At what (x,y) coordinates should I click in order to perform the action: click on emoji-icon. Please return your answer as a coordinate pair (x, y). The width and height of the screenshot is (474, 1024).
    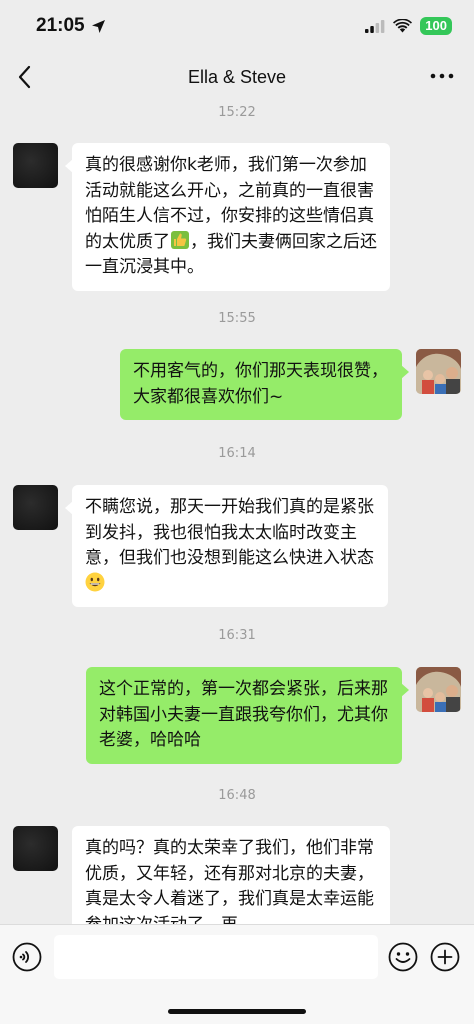
    Looking at the image, I should click on (403, 957).